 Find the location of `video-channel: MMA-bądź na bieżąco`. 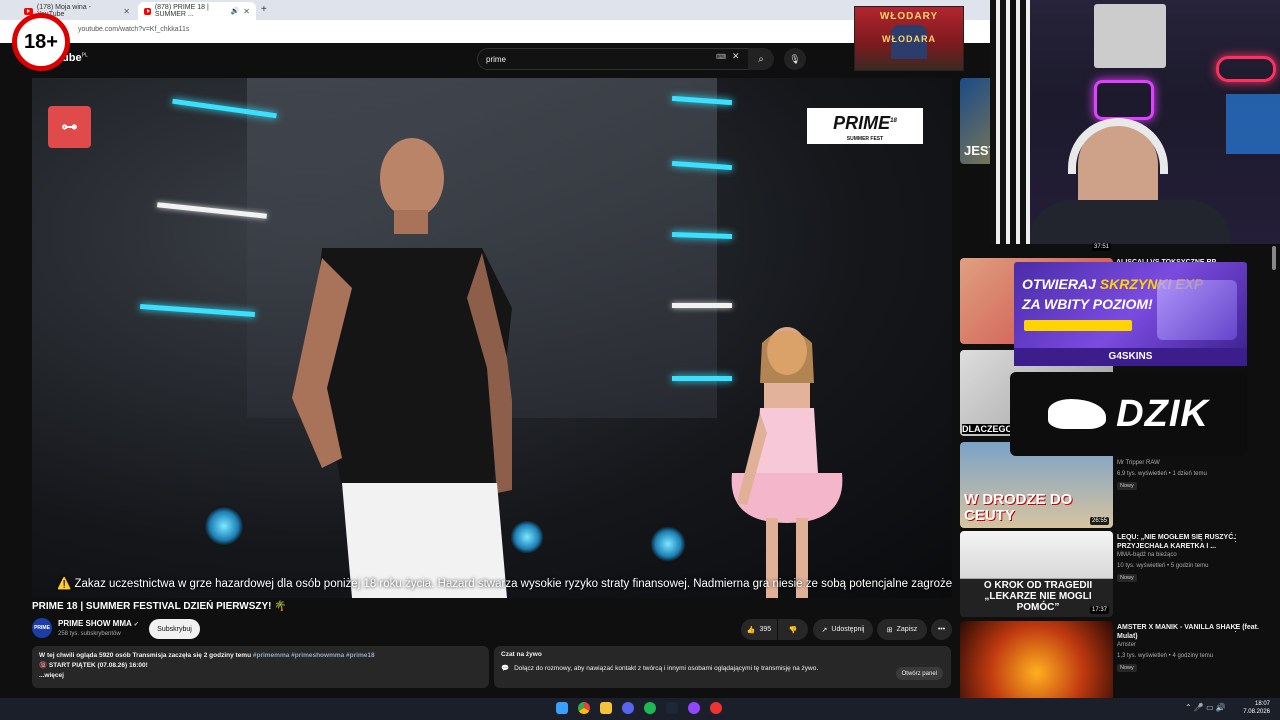

video-channel: MMA-bądź na bieżąco is located at coordinates (1147, 555).